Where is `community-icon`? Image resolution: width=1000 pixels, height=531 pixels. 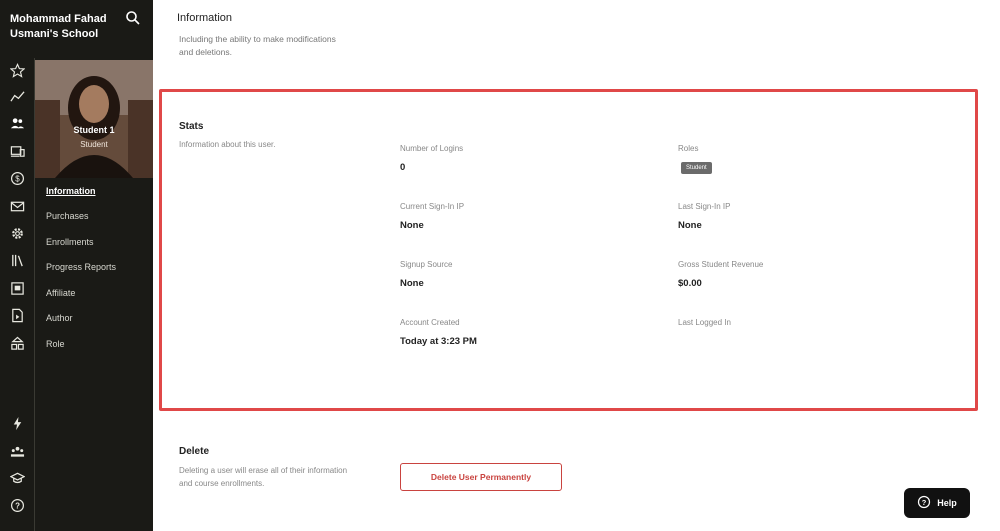 community-icon is located at coordinates (17, 451).